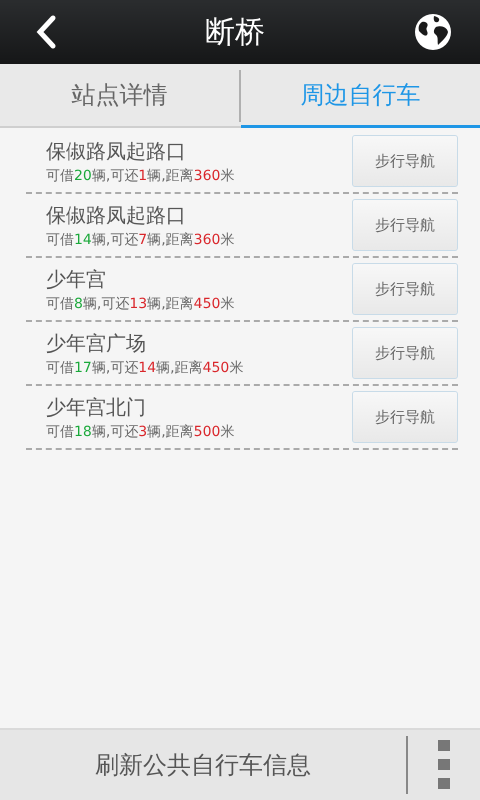 The image size is (480, 800). What do you see at coordinates (141, 239) in the screenshot?
I see `availability-text: 可借14辆,可还7辆,距离360米` at bounding box center [141, 239].